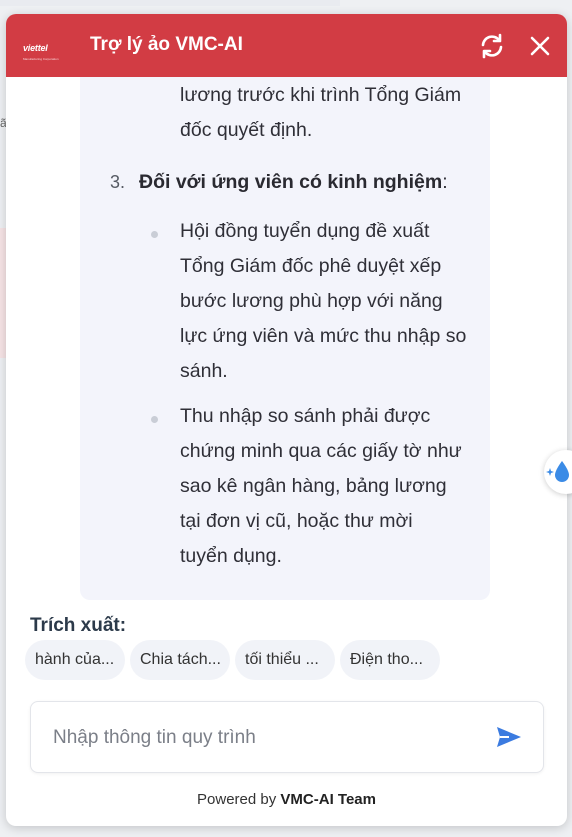 The image size is (572, 837). What do you see at coordinates (323, 336) in the screenshot?
I see `message-line: lực ứng viên và mức thu nhập so` at bounding box center [323, 336].